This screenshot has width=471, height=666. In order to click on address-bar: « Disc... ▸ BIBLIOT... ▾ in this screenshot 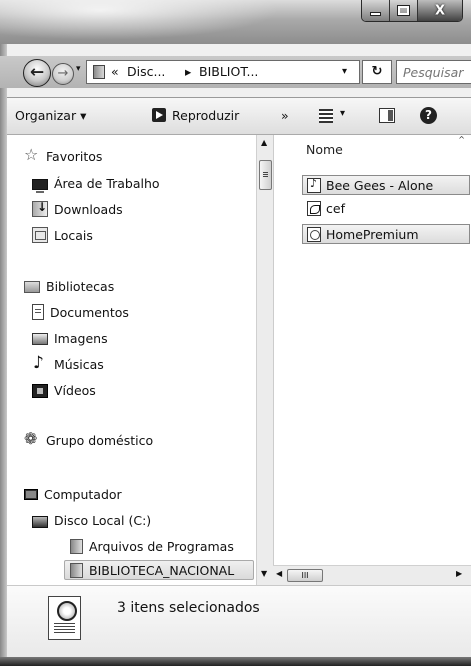, I will do `click(223, 72)`.